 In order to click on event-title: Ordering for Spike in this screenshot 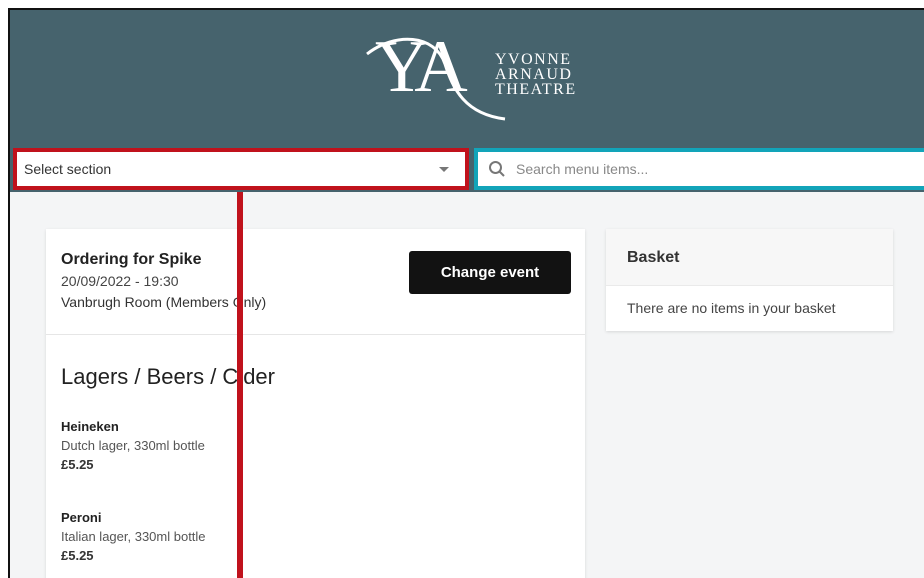, I will do `click(131, 259)`.